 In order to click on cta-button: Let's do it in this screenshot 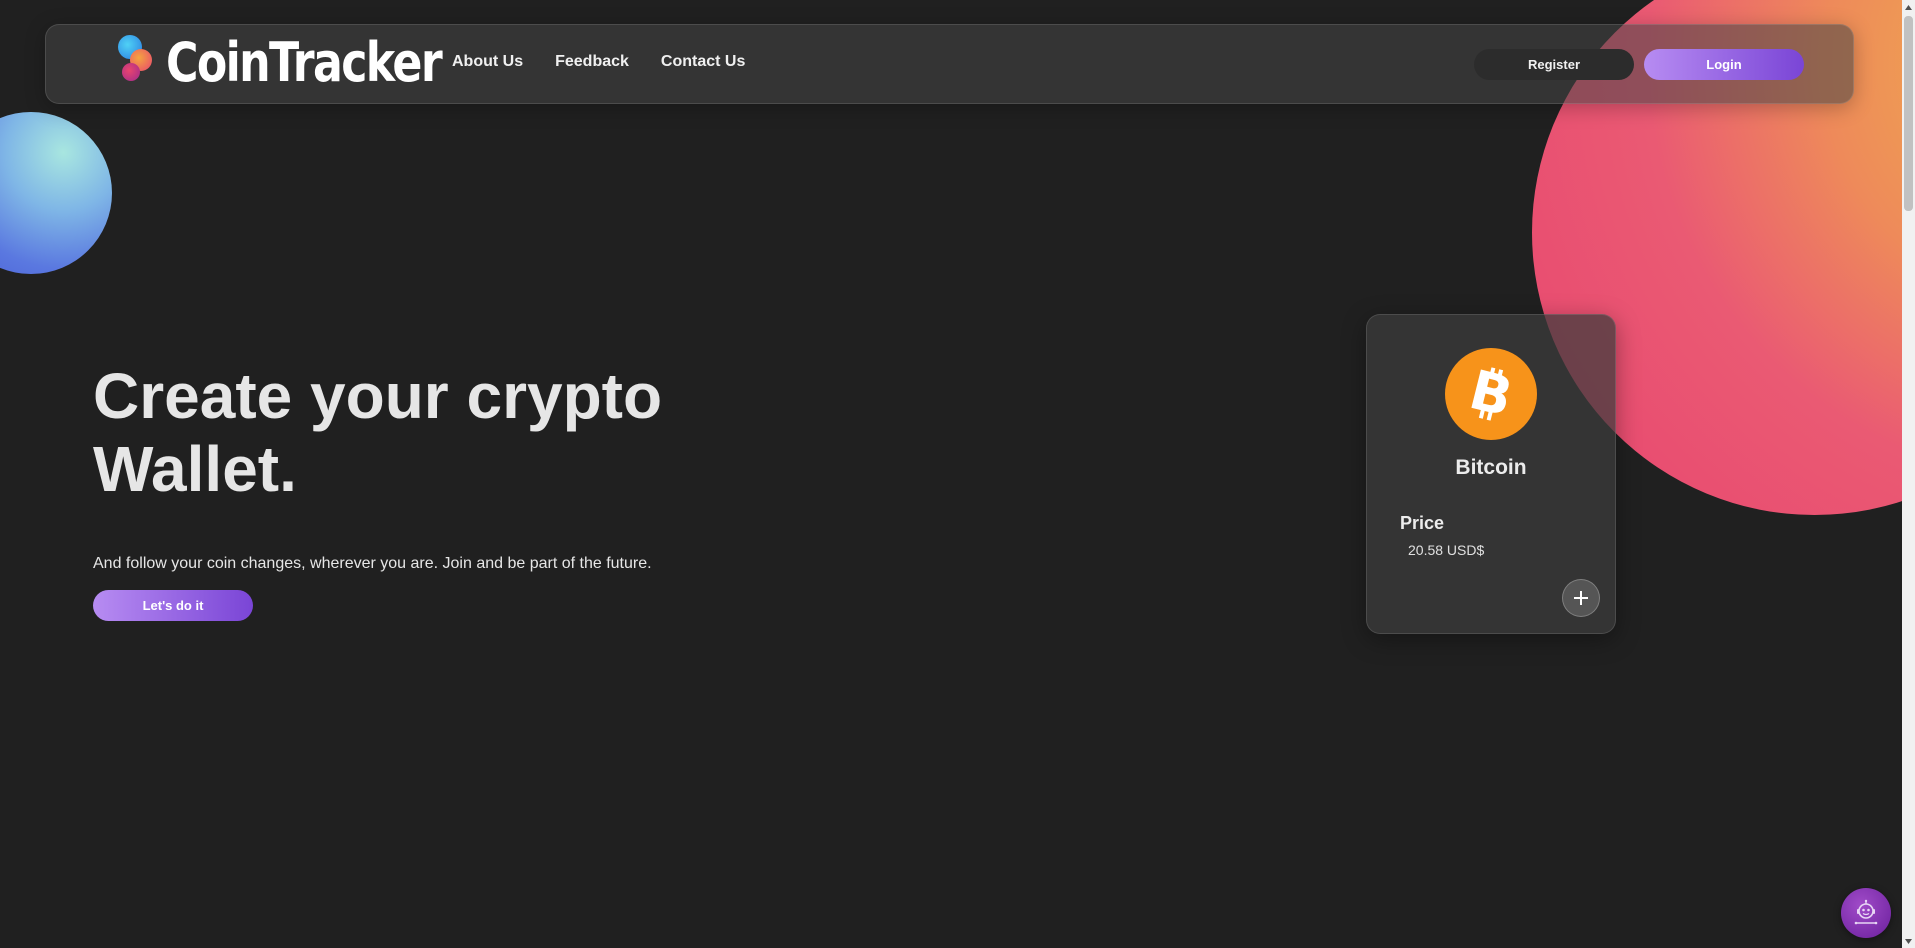, I will do `click(173, 605)`.